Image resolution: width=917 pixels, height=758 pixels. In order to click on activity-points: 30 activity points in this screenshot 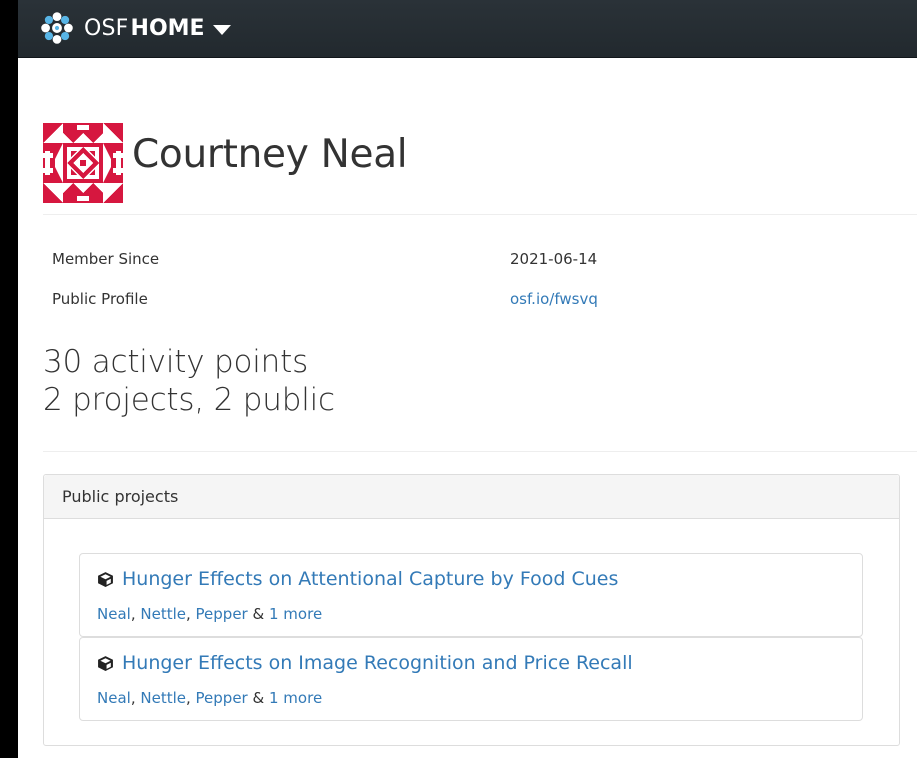, I will do `click(176, 362)`.